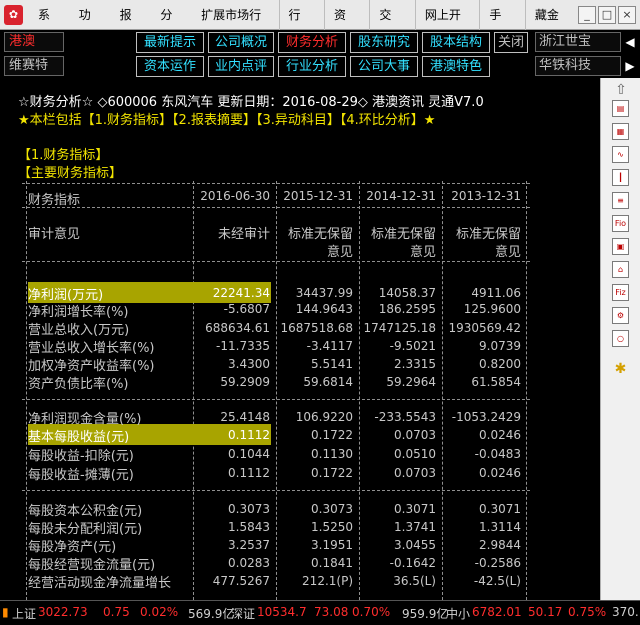 The width and height of the screenshot is (640, 625). I want to click on cell-value: 2.3315, so click(415, 364).